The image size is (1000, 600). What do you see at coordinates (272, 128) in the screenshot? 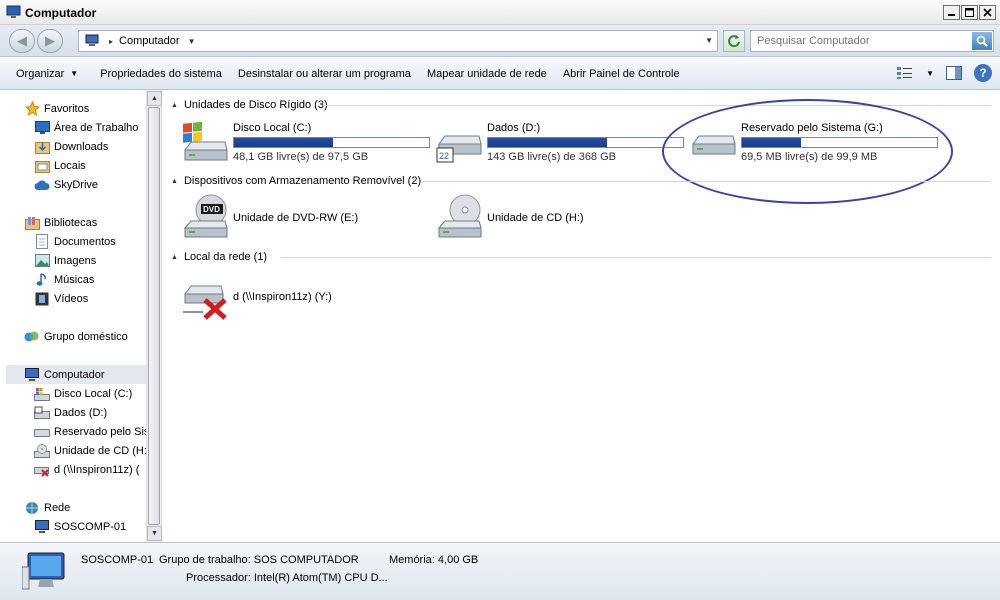
I see `drive-name: Disco Local (C:)` at bounding box center [272, 128].